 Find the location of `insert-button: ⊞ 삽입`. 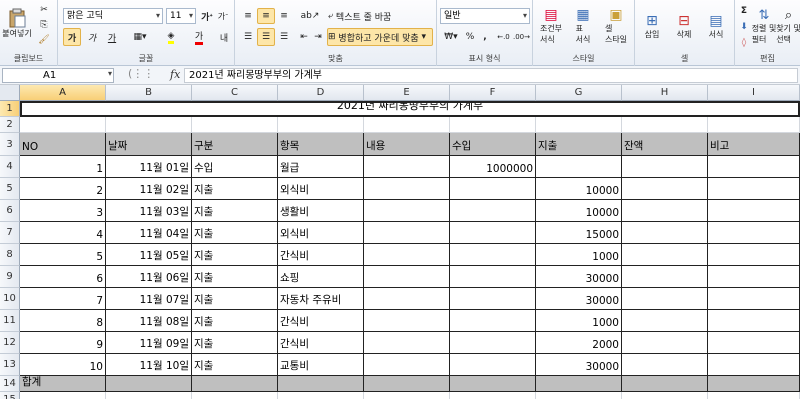

insert-button: ⊞ 삽입 is located at coordinates (652, 26).